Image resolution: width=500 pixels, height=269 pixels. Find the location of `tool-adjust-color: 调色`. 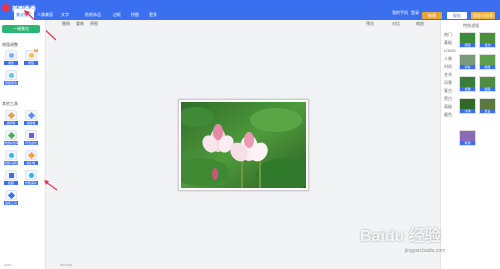

tool-adjust-color: 调色 is located at coordinates (11, 57).